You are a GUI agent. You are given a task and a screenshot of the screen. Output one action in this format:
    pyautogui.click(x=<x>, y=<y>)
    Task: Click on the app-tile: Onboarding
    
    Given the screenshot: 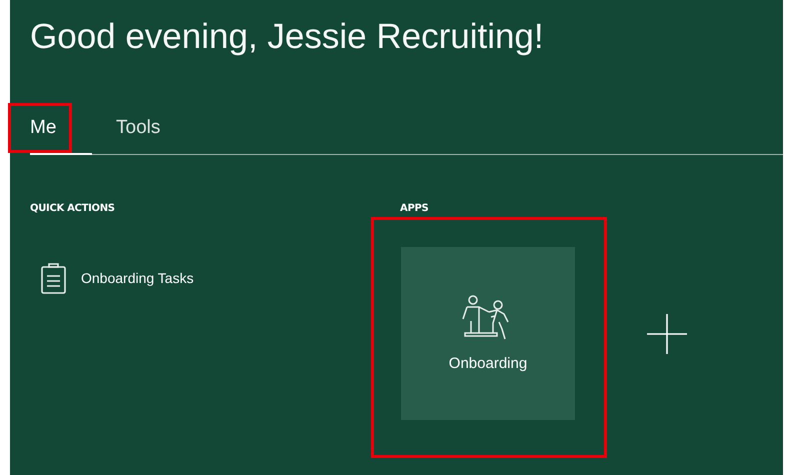 What is the action you would take?
    pyautogui.click(x=488, y=333)
    